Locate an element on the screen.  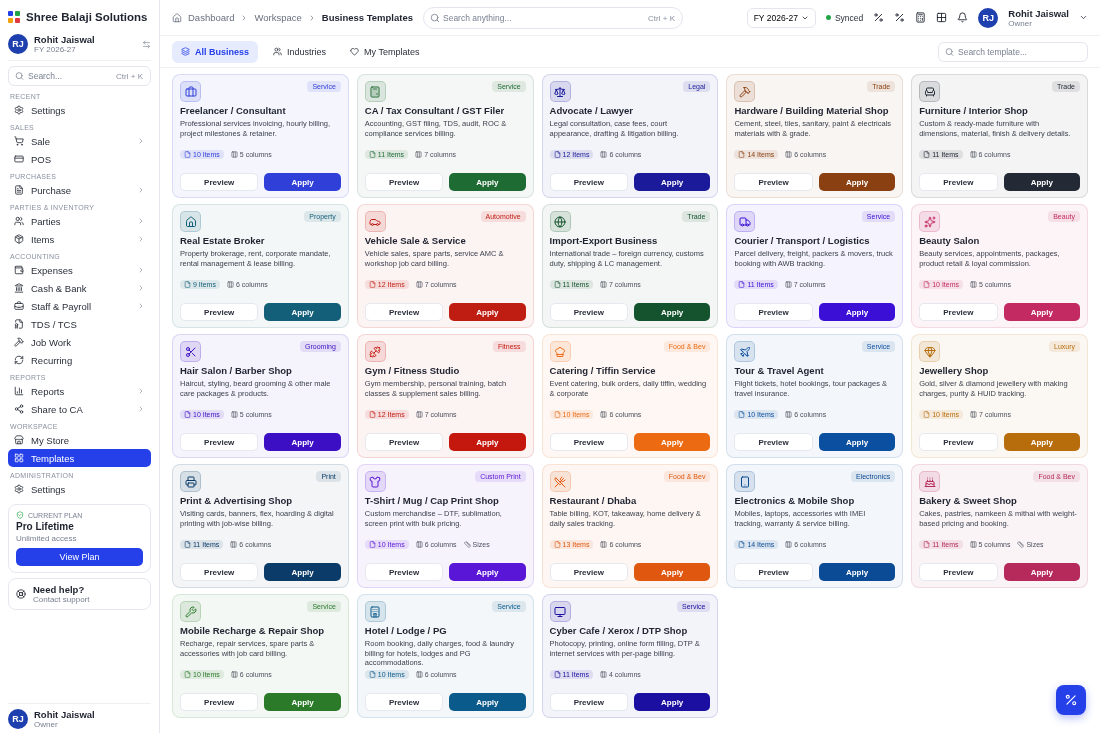
bell-icon is located at coordinates (963, 17).